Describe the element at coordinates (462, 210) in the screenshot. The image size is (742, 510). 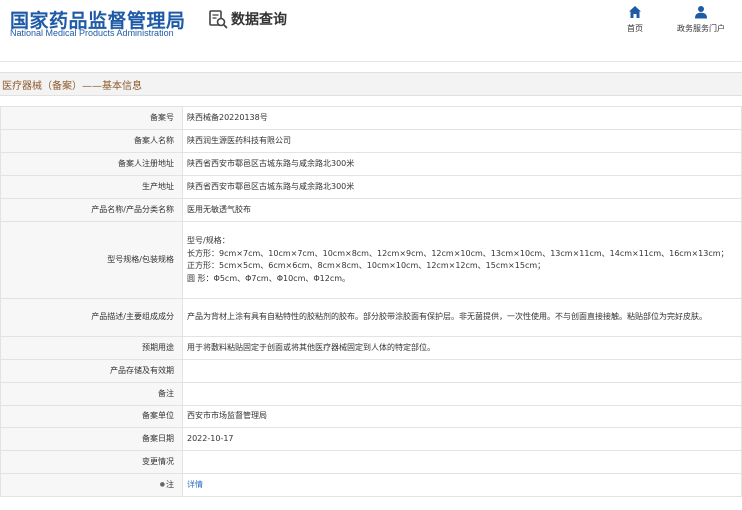
I see `field-value: 医用无敏透气胶布` at that location.